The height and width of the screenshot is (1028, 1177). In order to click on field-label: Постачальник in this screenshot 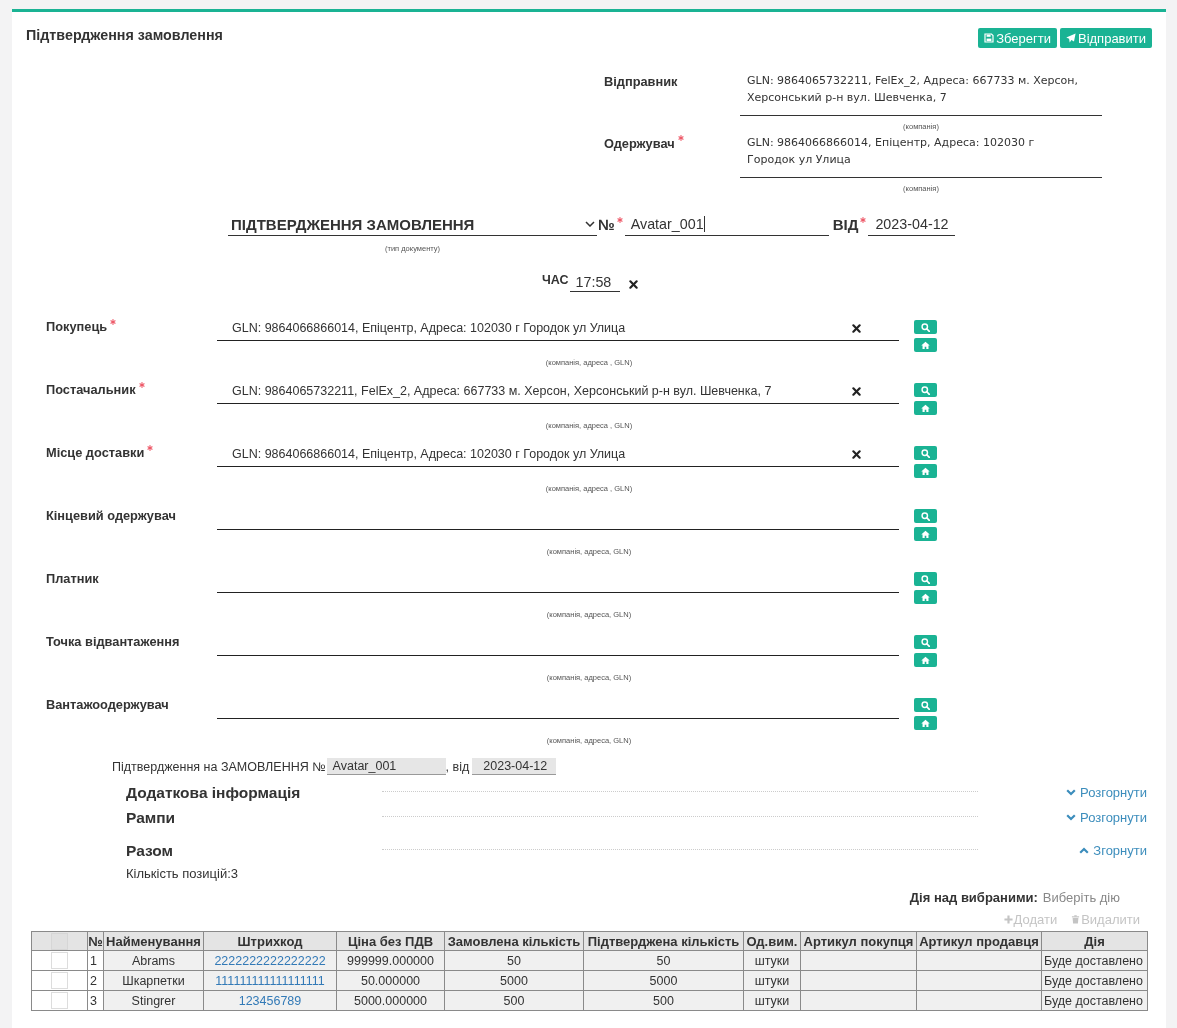, I will do `click(91, 390)`.